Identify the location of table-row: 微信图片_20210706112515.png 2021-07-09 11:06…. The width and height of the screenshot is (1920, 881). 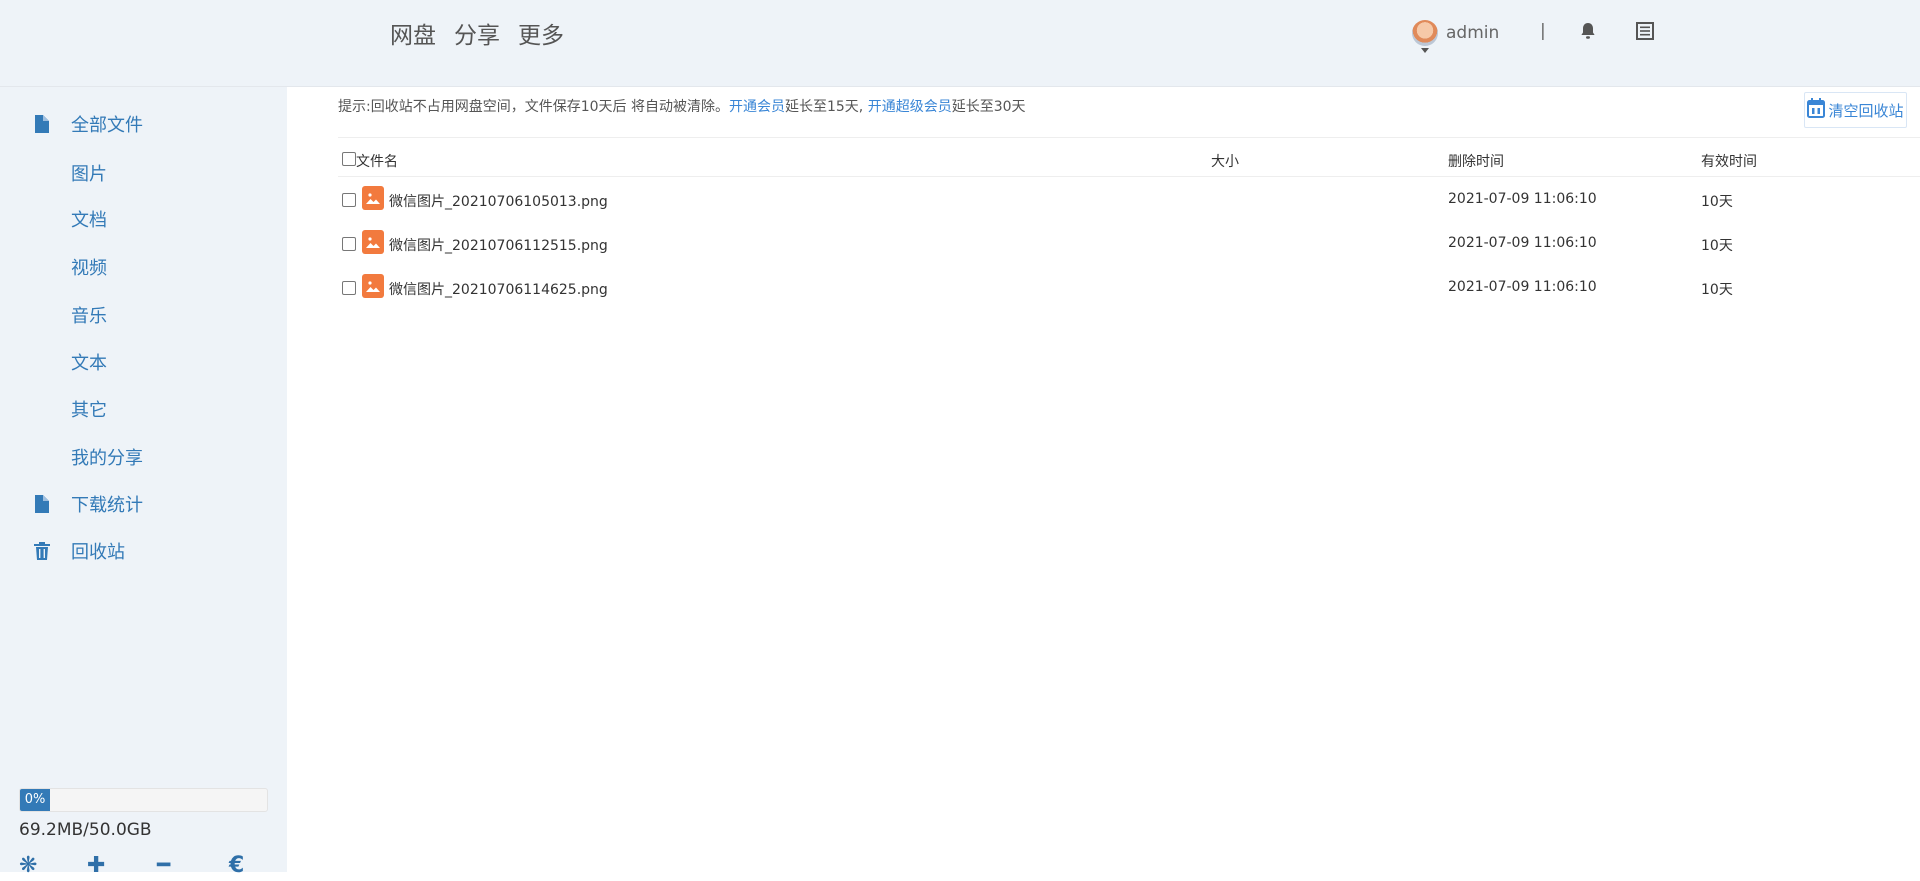
(1129, 243).